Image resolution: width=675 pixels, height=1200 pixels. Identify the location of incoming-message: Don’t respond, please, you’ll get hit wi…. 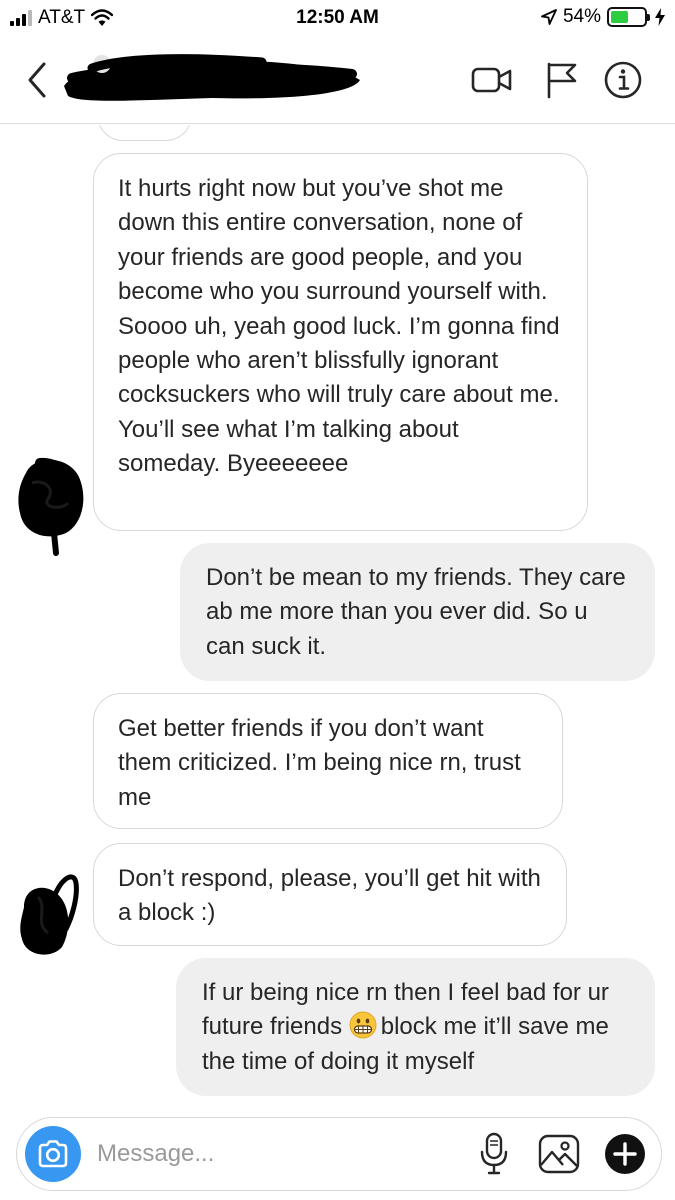
(330, 894).